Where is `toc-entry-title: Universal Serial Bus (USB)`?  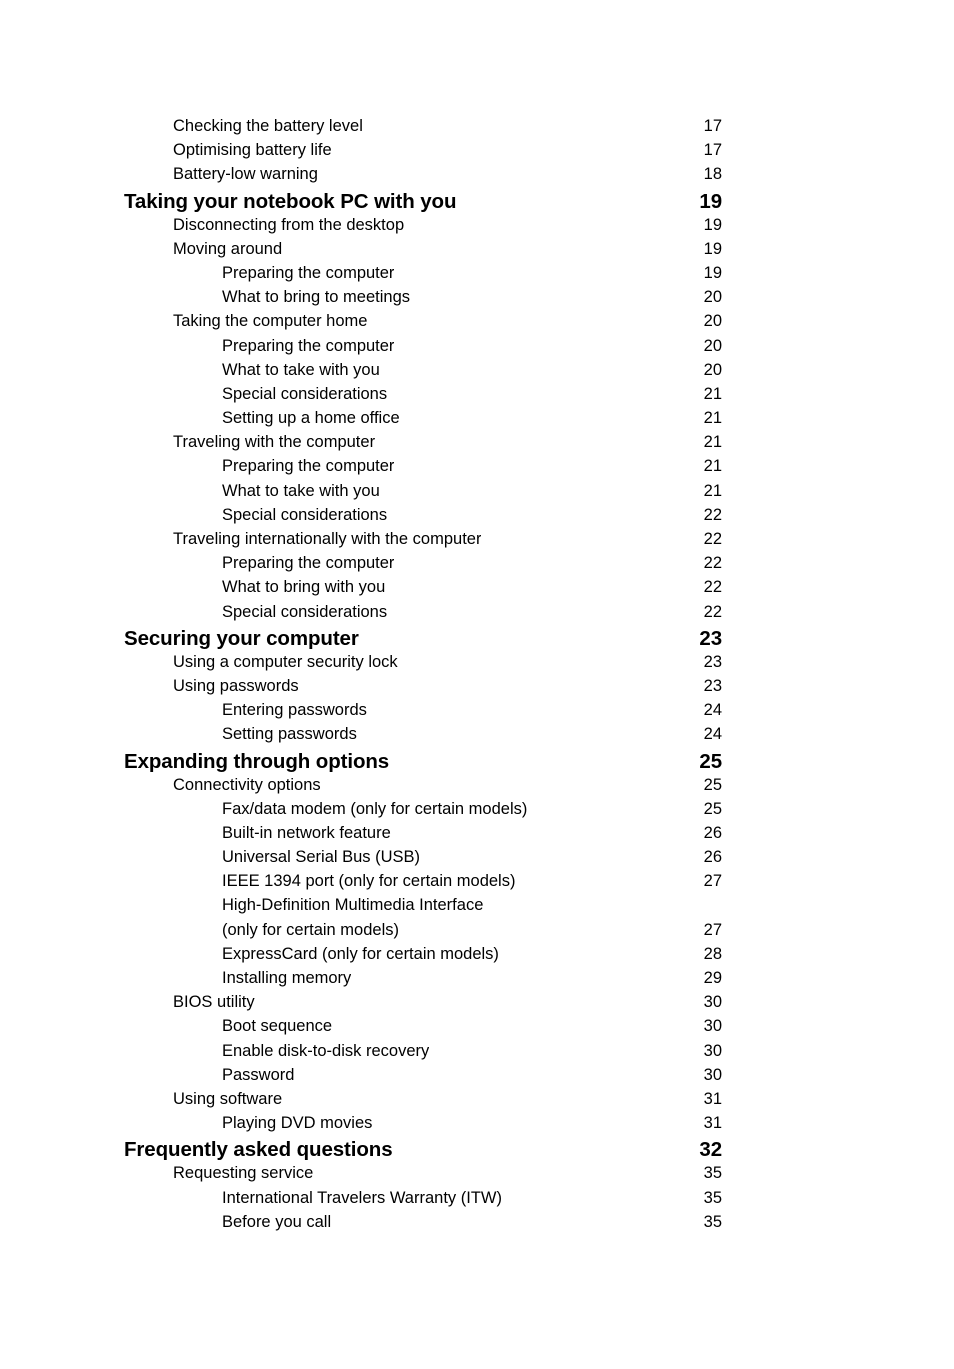
toc-entry-title: Universal Serial Bus (USB) is located at coordinates (321, 857).